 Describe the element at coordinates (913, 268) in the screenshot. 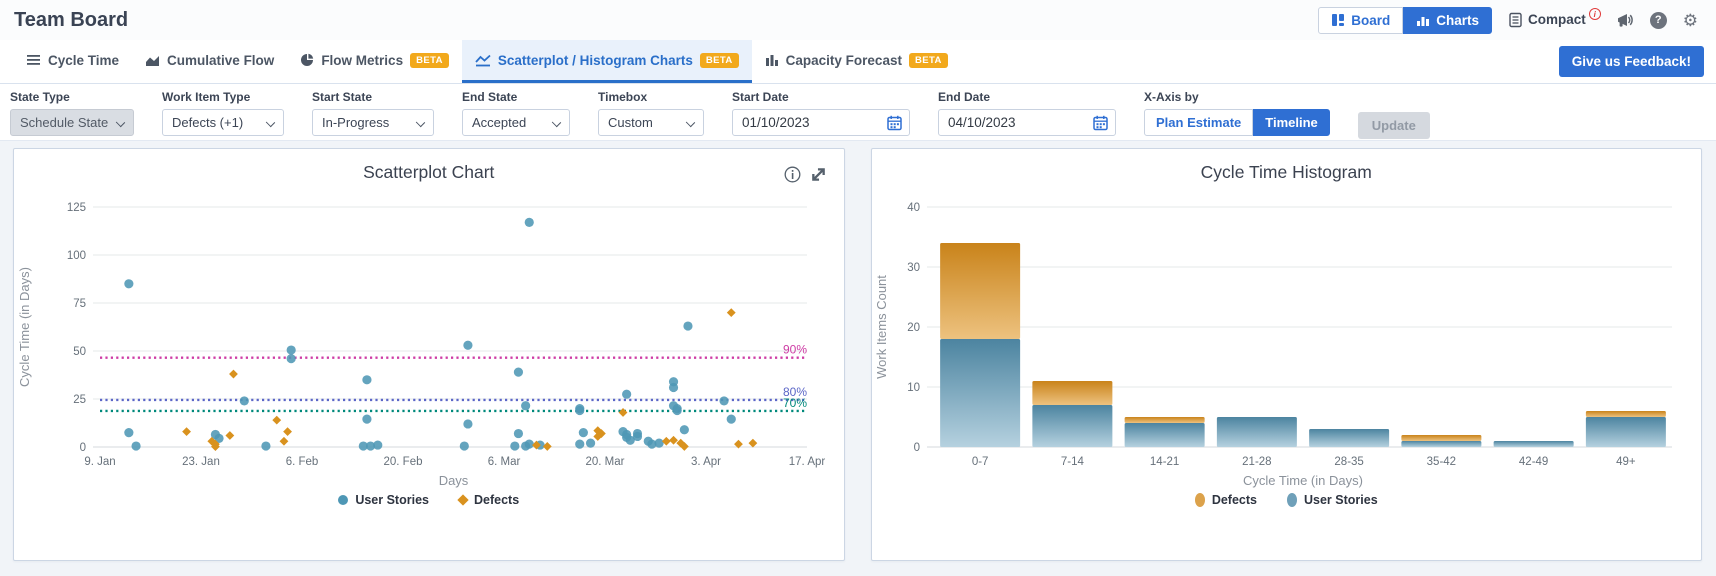

I see `svg-text: 30` at that location.